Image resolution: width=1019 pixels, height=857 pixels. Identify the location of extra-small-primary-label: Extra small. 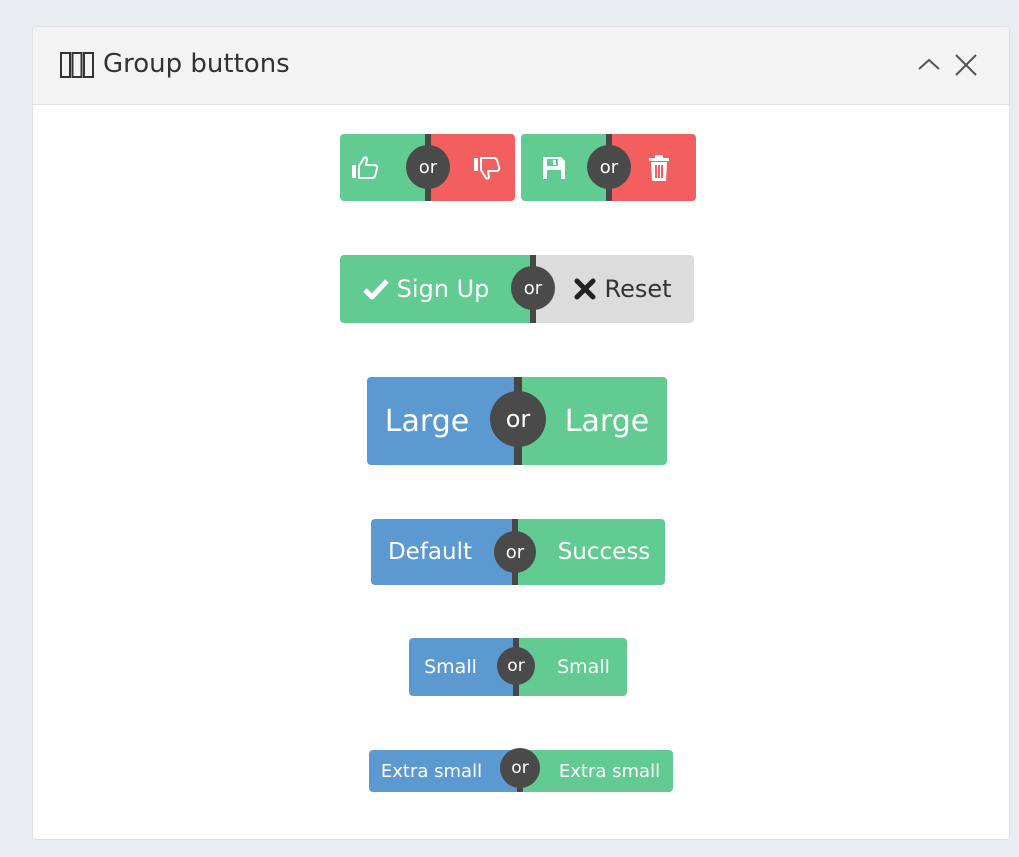
(431, 771).